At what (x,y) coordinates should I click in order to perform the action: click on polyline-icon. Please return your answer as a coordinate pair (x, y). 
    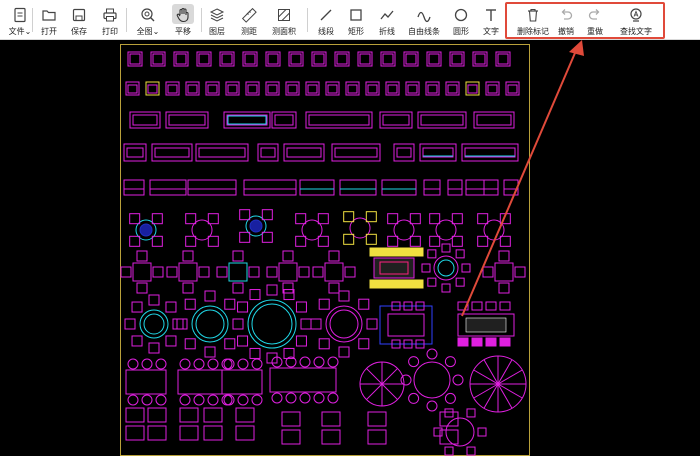
    Looking at the image, I should click on (387, 15).